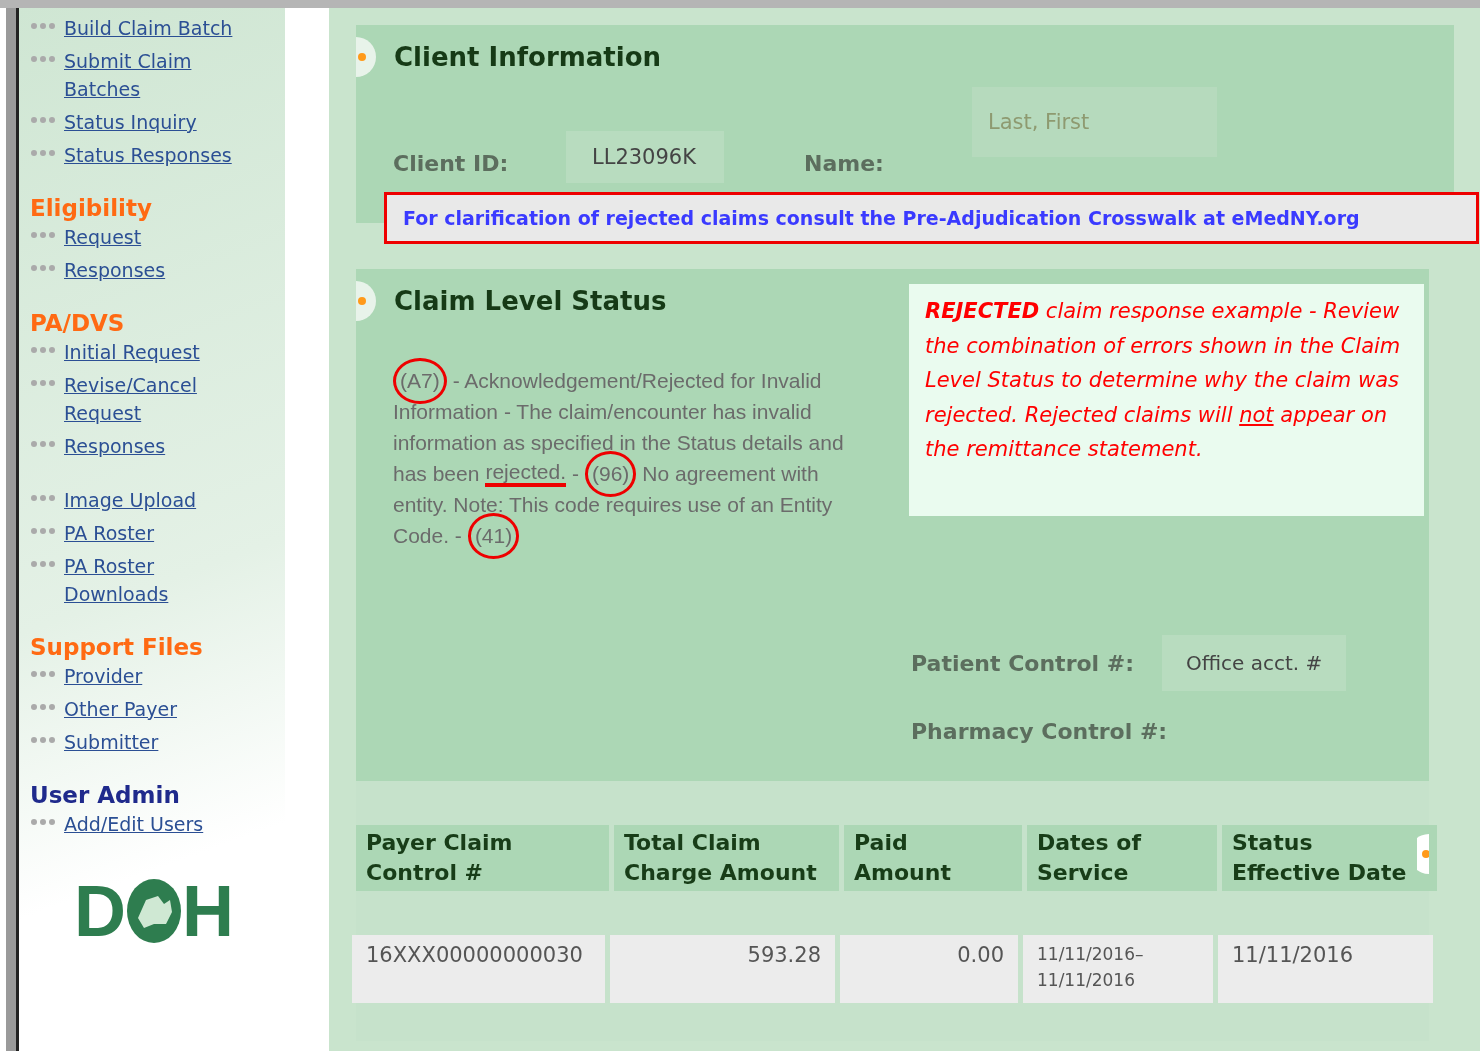 The width and height of the screenshot is (1480, 1051). I want to click on column-header: Total Claim Charge Amount, so click(726, 858).